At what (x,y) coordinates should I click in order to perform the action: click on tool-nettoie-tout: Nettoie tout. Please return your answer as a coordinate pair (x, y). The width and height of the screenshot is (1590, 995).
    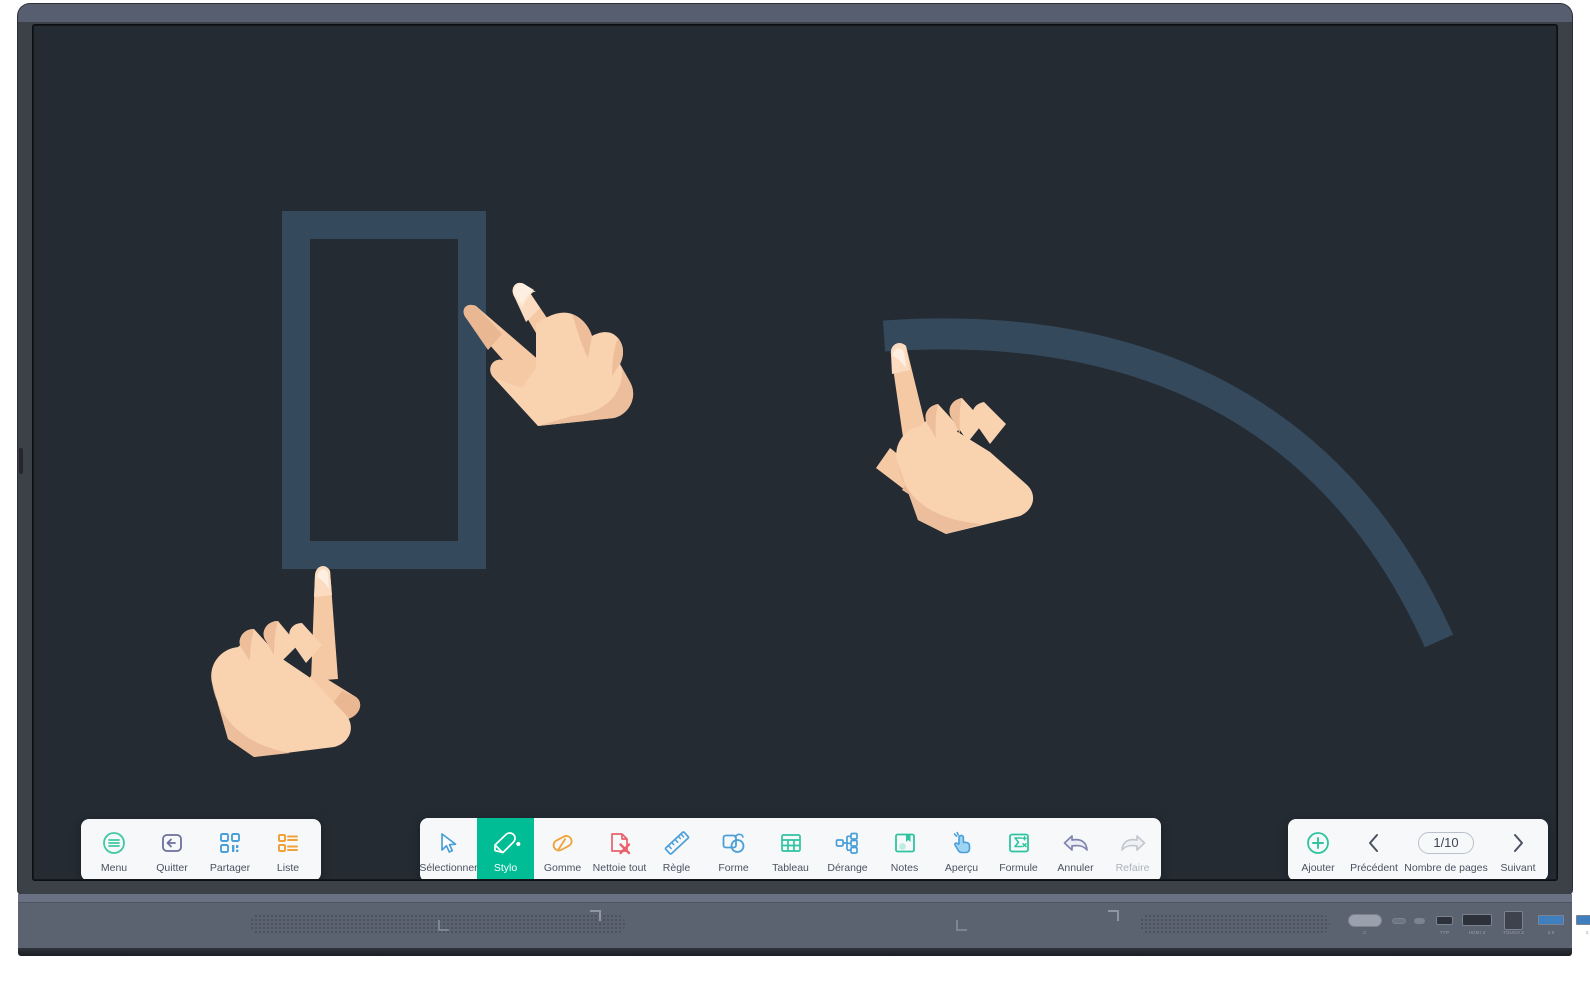
    Looking at the image, I should click on (619, 848).